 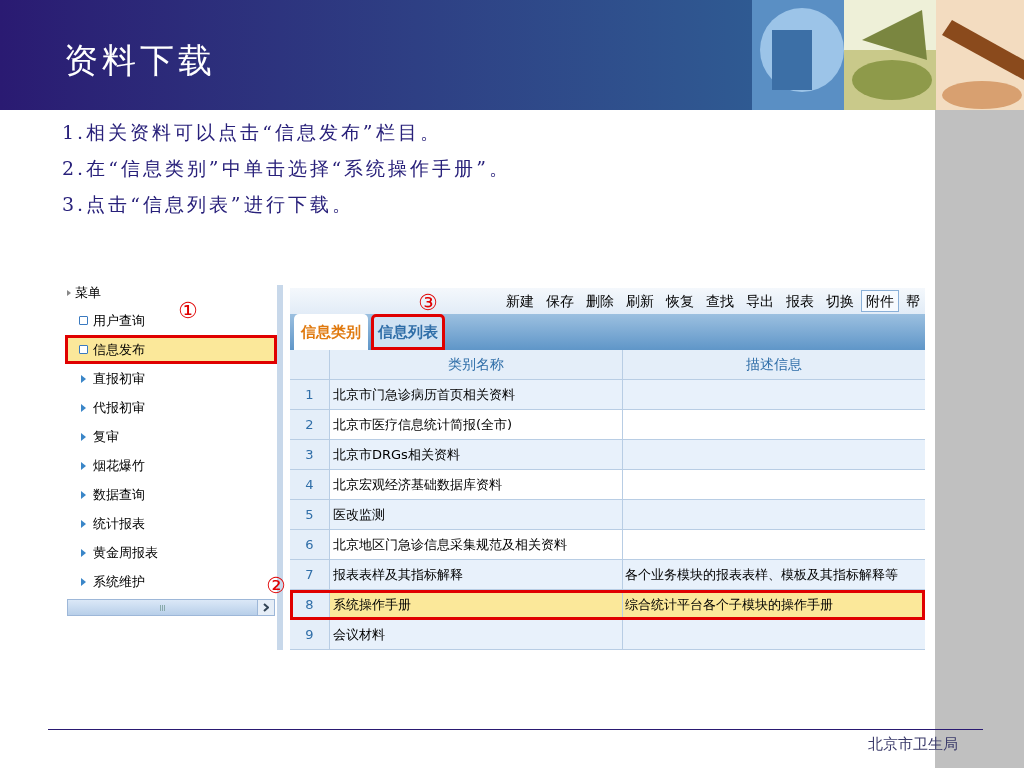 I want to click on callout-number: ③, so click(x=428, y=303).